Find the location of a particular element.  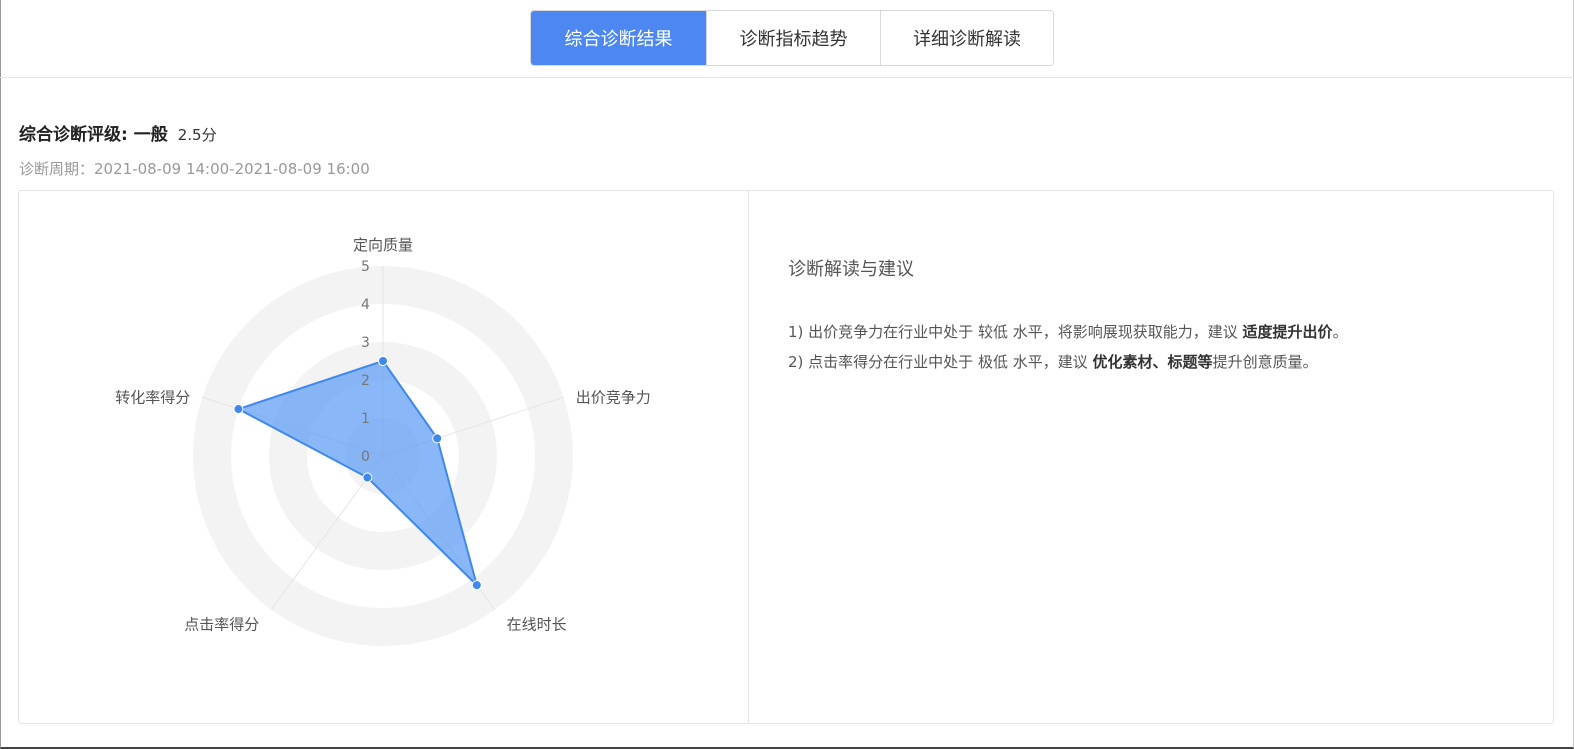

advice-item-2-level: 极低 is located at coordinates (992, 362).